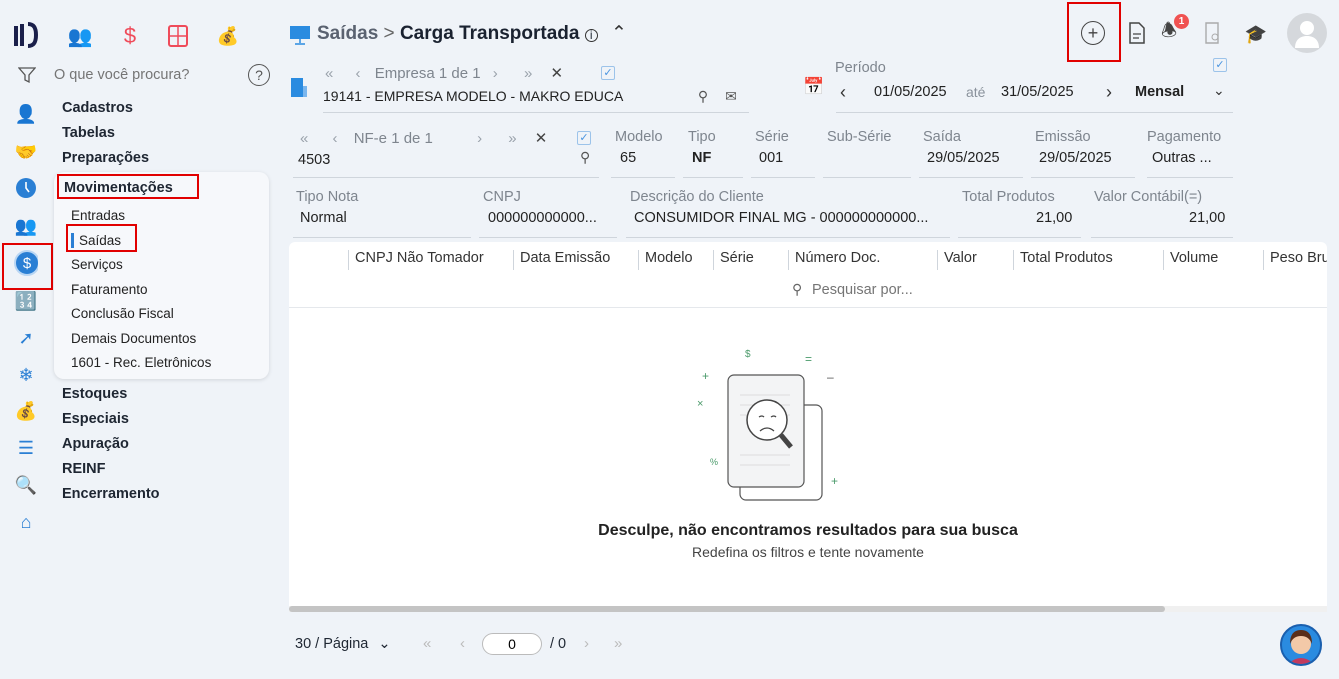 The image size is (1339, 679). I want to click on submenu-demais-documentos: Demais Documentos, so click(133, 338).